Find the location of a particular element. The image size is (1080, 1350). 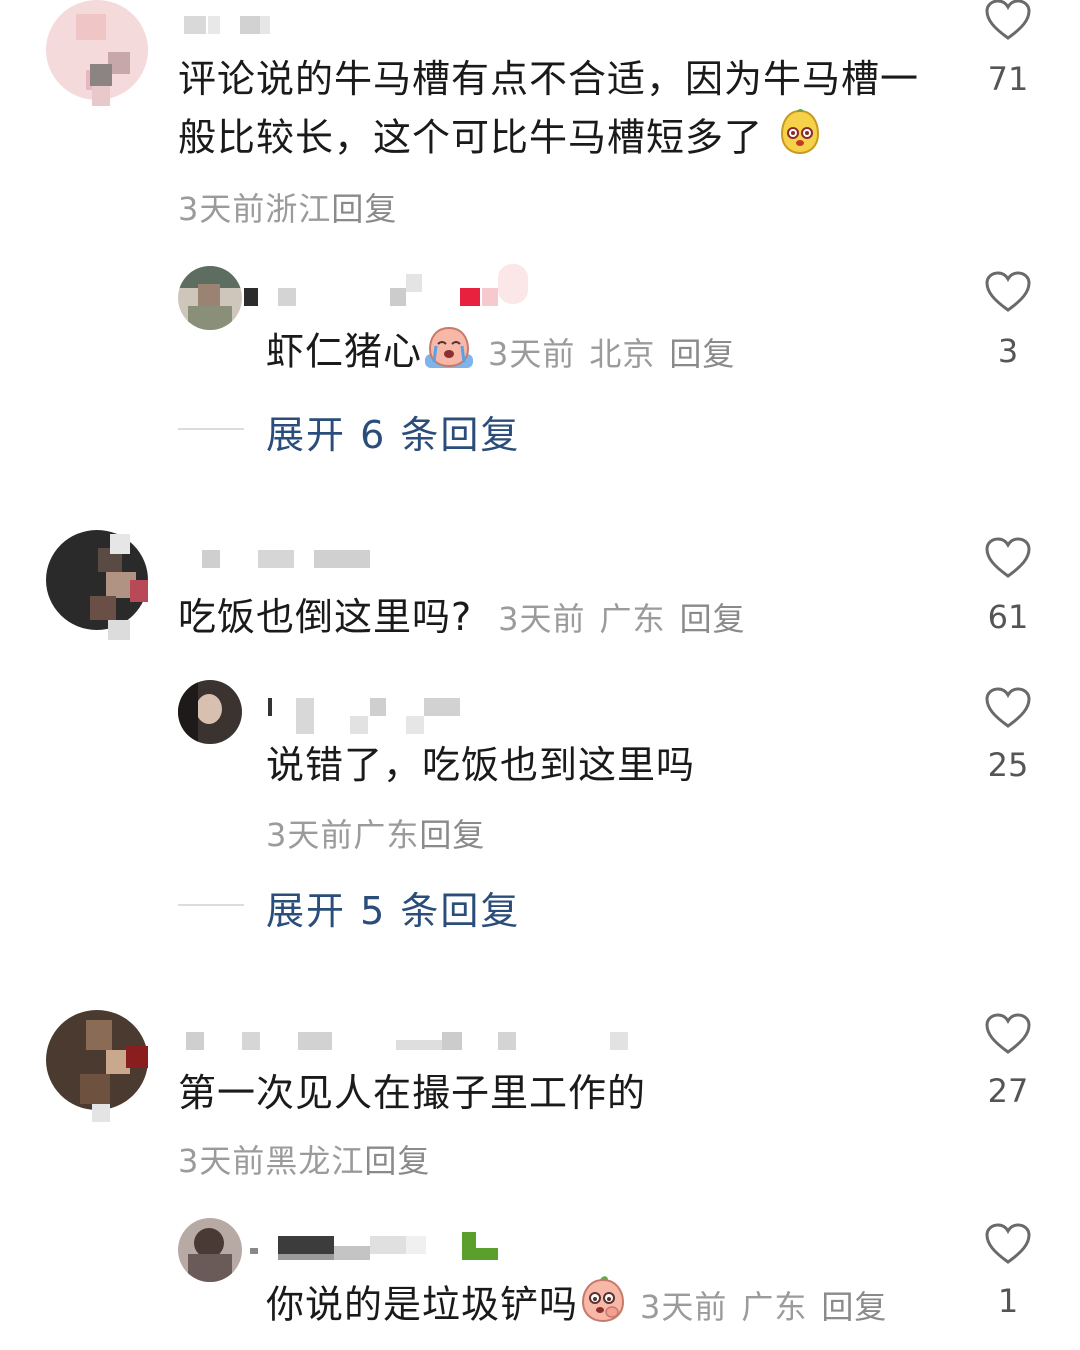

comment-meta: 3天前浙江回复 is located at coordinates (287, 207).